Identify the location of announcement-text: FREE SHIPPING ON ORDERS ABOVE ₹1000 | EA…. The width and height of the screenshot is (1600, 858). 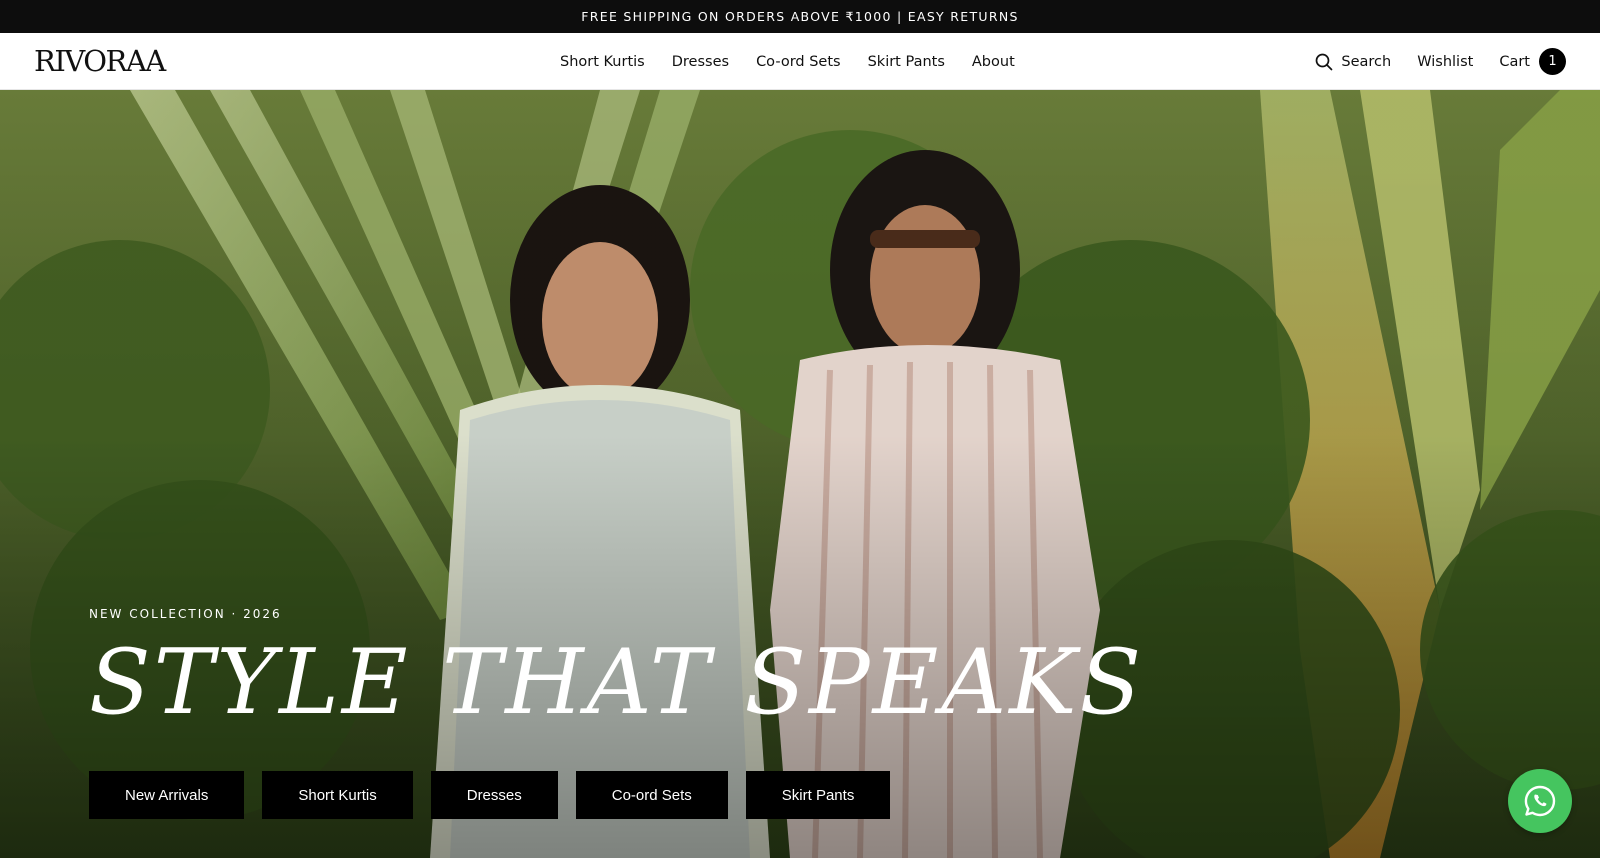
(800, 16).